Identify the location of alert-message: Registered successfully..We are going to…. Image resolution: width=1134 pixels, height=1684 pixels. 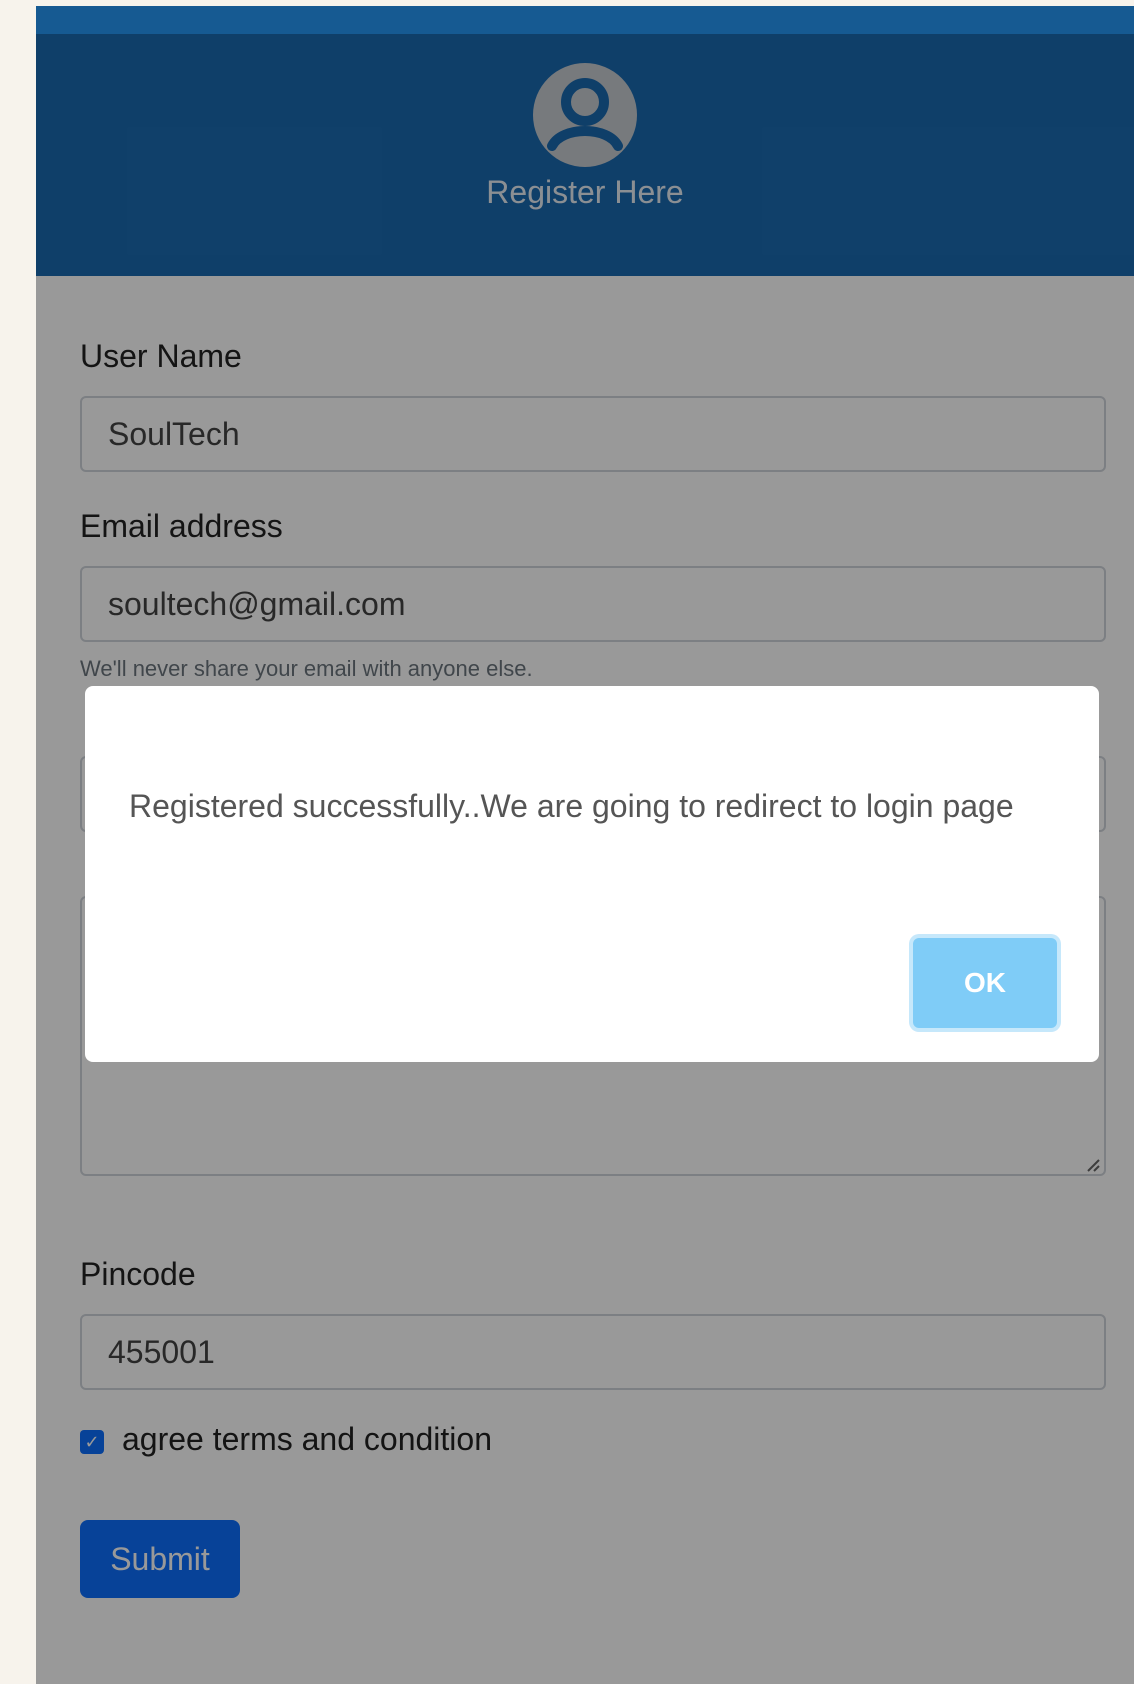
(571, 806).